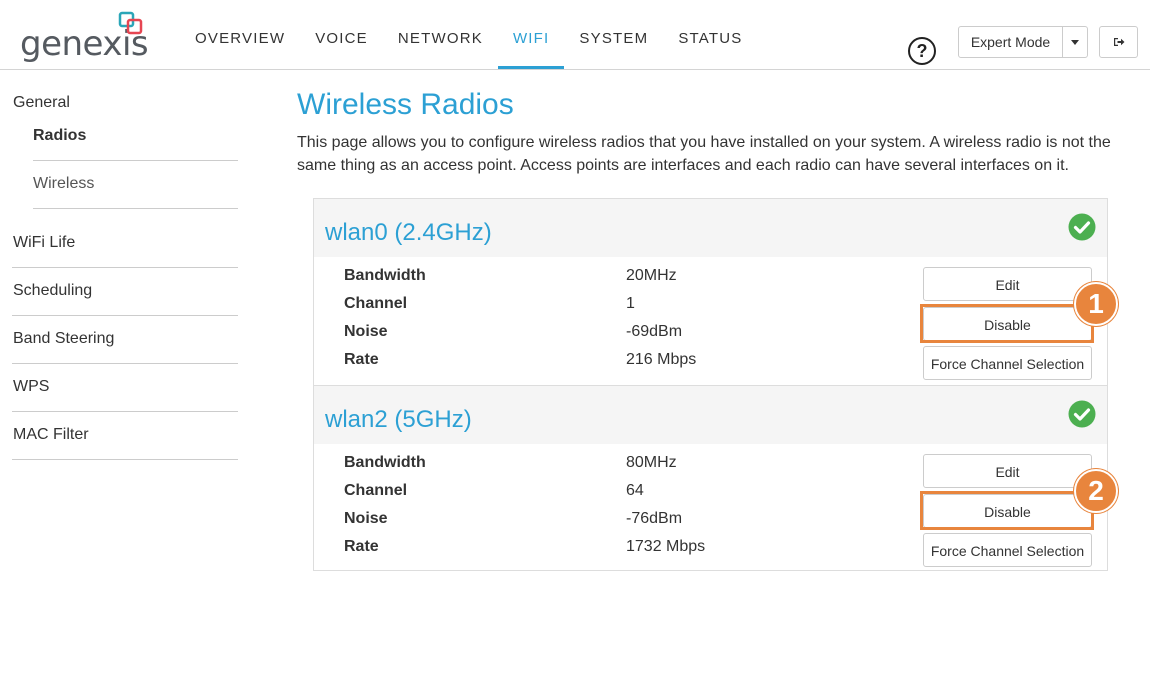 This screenshot has height=700, width=1150. What do you see at coordinates (125, 238) in the screenshot?
I see `sidebar-item-wifi-life: WiFi Life` at bounding box center [125, 238].